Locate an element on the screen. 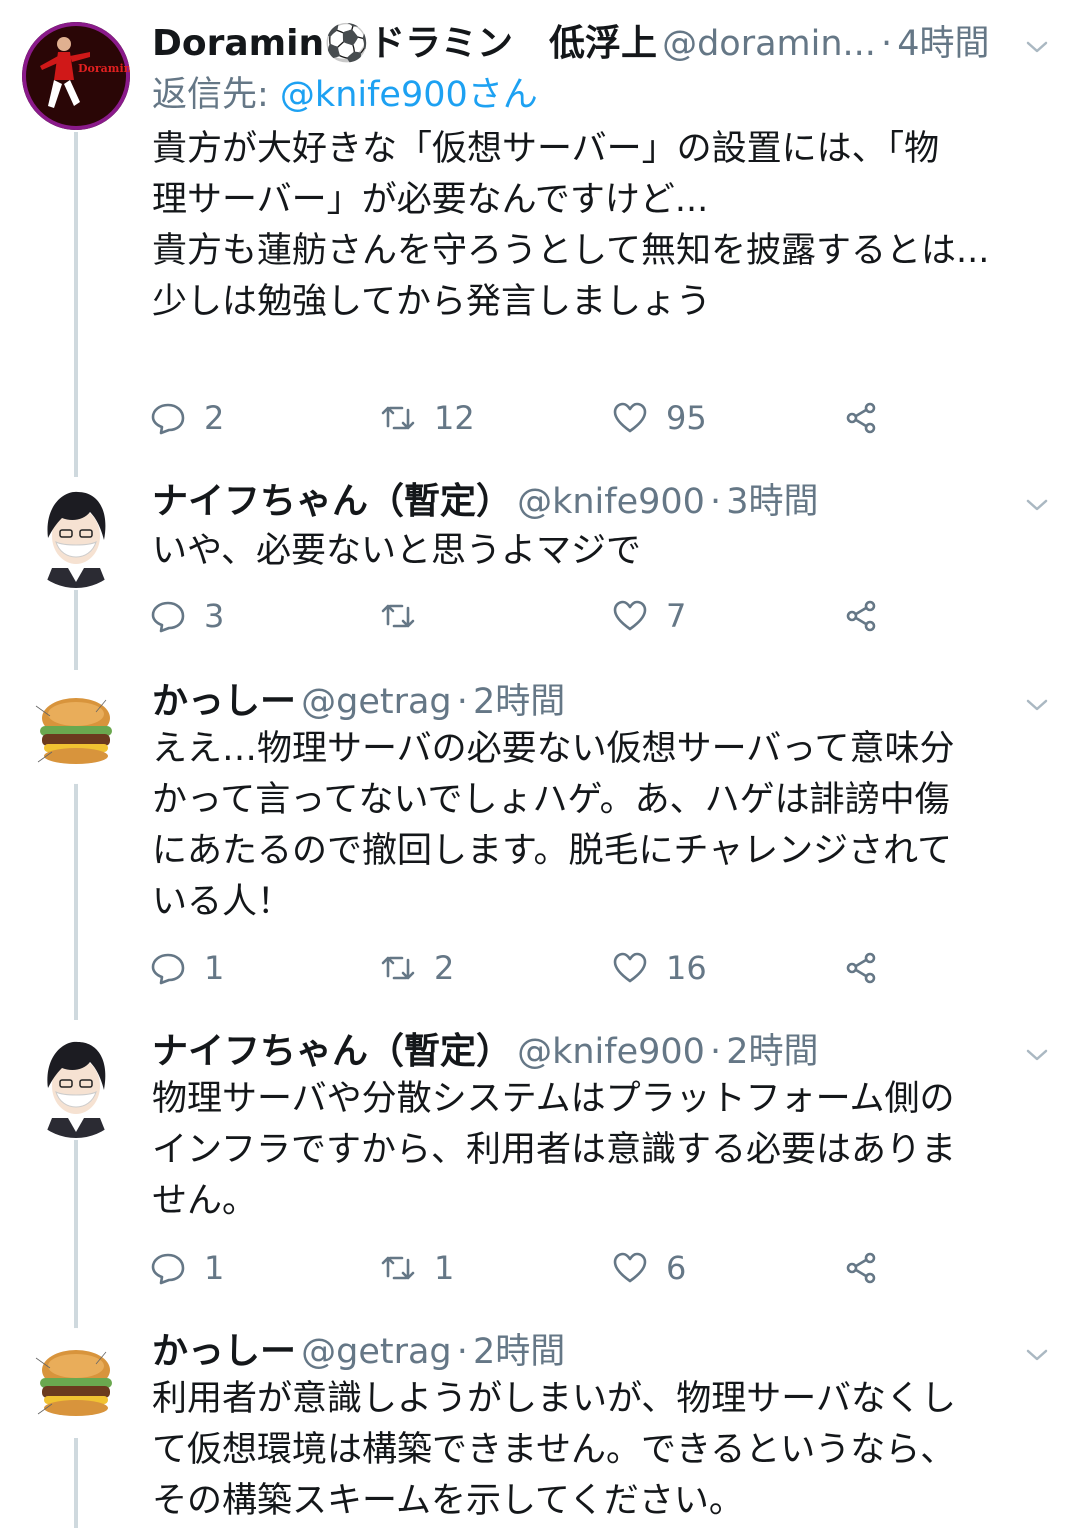  tweet-text-line: 物理サーバや分散システムはプラットフォーム側の is located at coordinates (553, 1099).